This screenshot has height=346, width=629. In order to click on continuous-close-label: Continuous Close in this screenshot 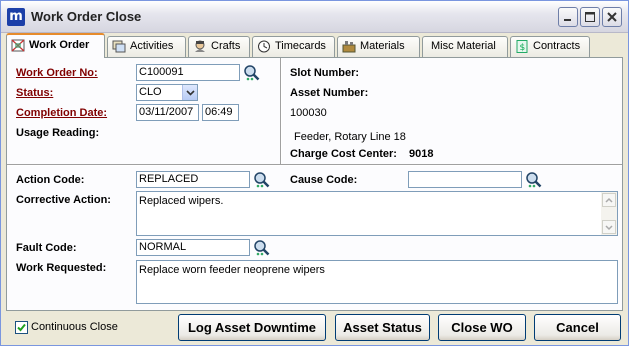, I will do `click(74, 327)`.